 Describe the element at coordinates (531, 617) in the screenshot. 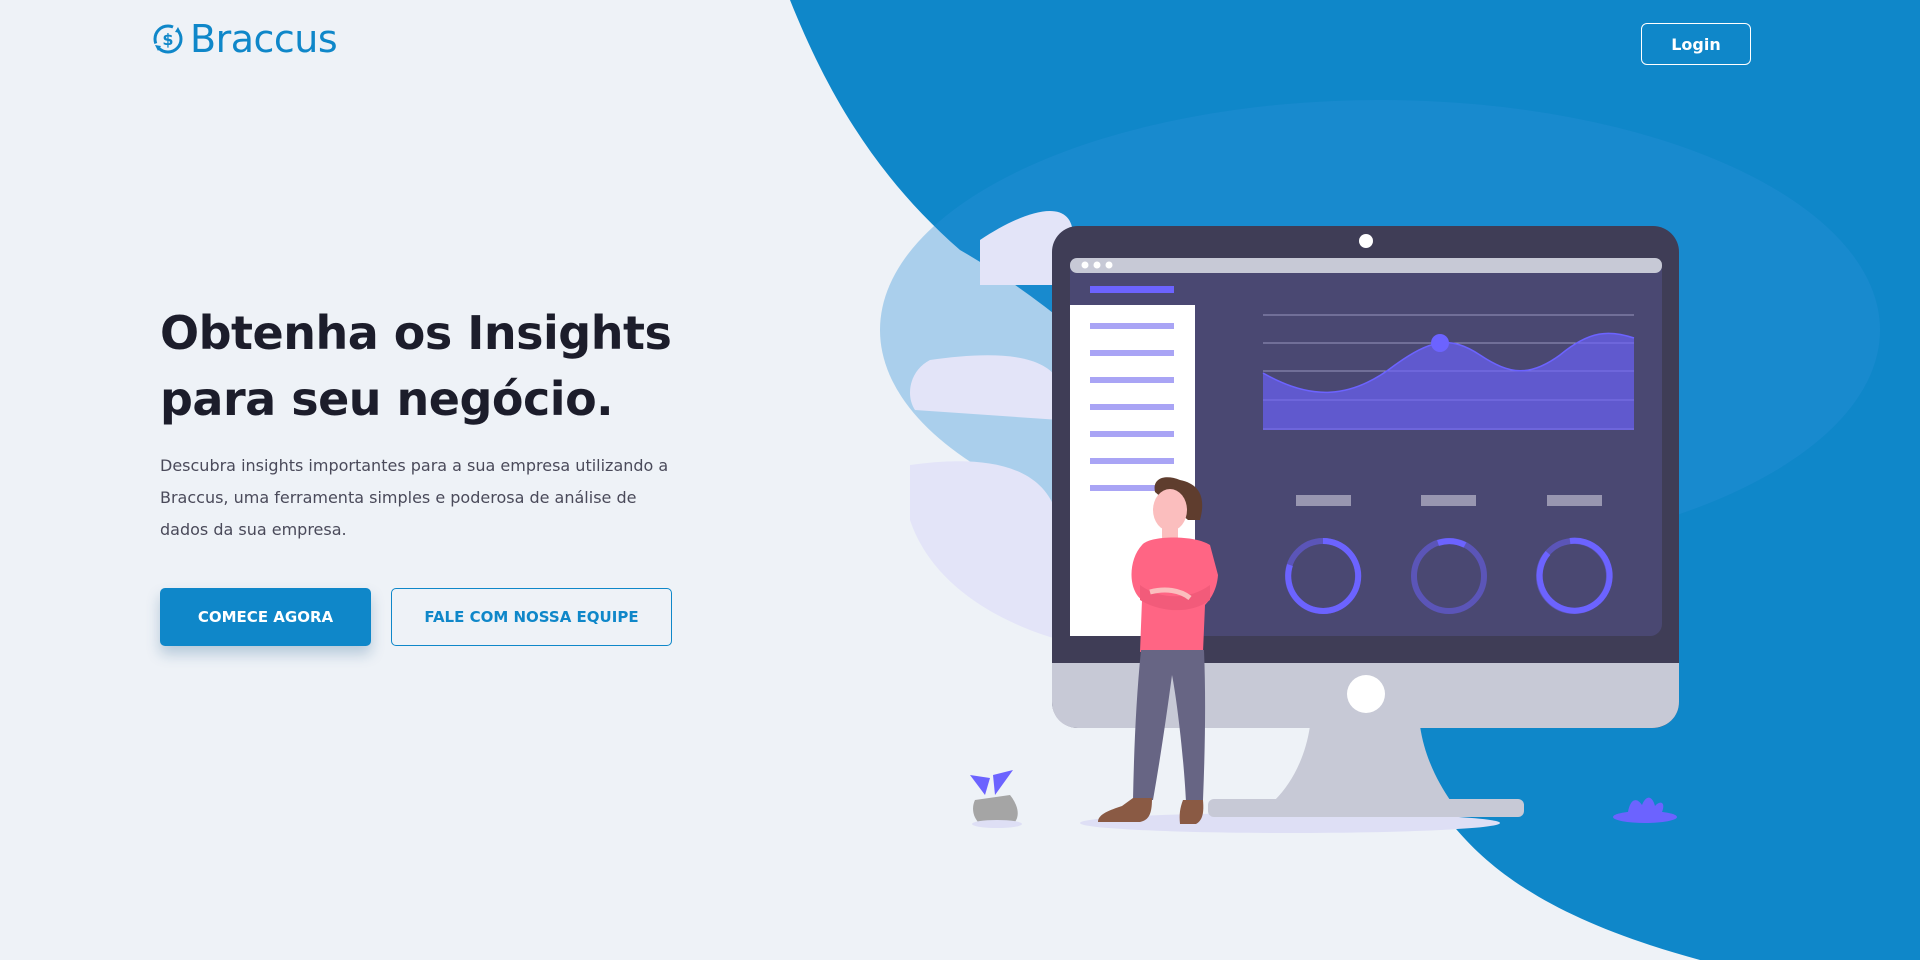

I see `contact-team-button: FALE COM NOSSA EQUIPE` at that location.